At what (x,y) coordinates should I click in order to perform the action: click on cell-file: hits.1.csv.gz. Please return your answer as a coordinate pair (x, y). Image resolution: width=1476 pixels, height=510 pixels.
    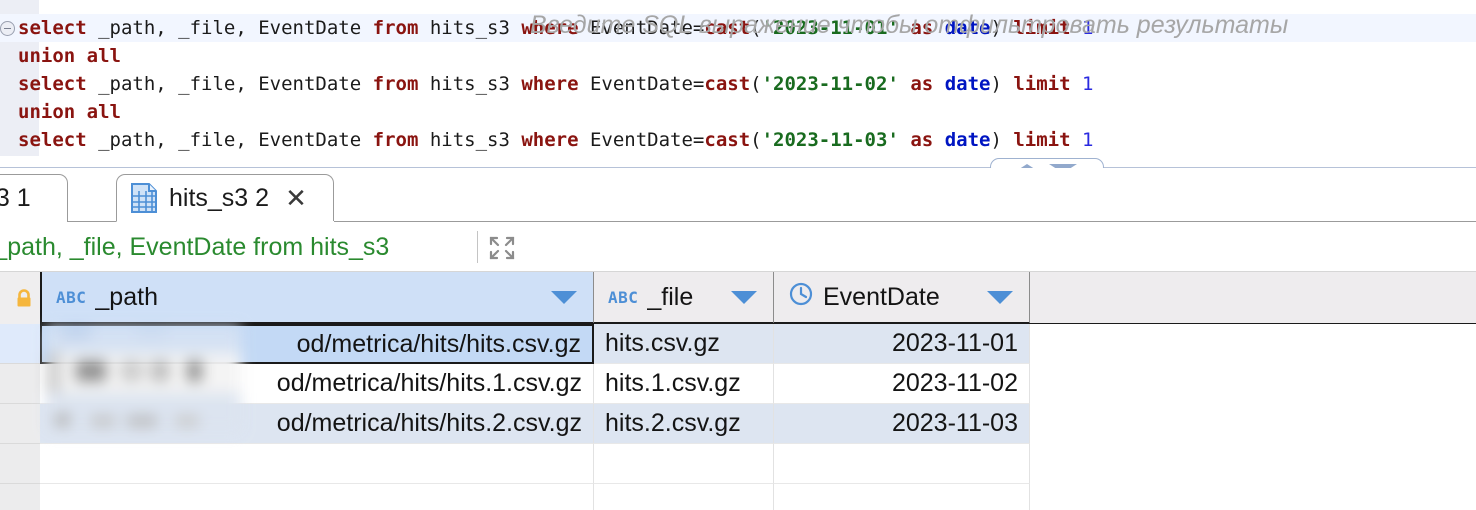
    Looking at the image, I should click on (684, 384).